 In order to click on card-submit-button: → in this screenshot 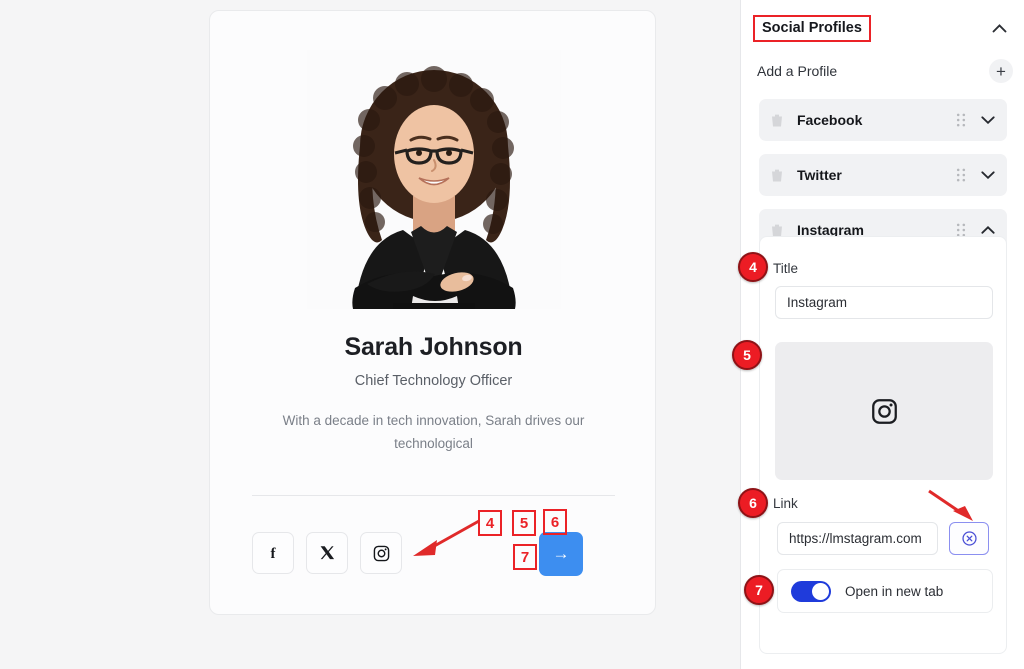, I will do `click(561, 554)`.